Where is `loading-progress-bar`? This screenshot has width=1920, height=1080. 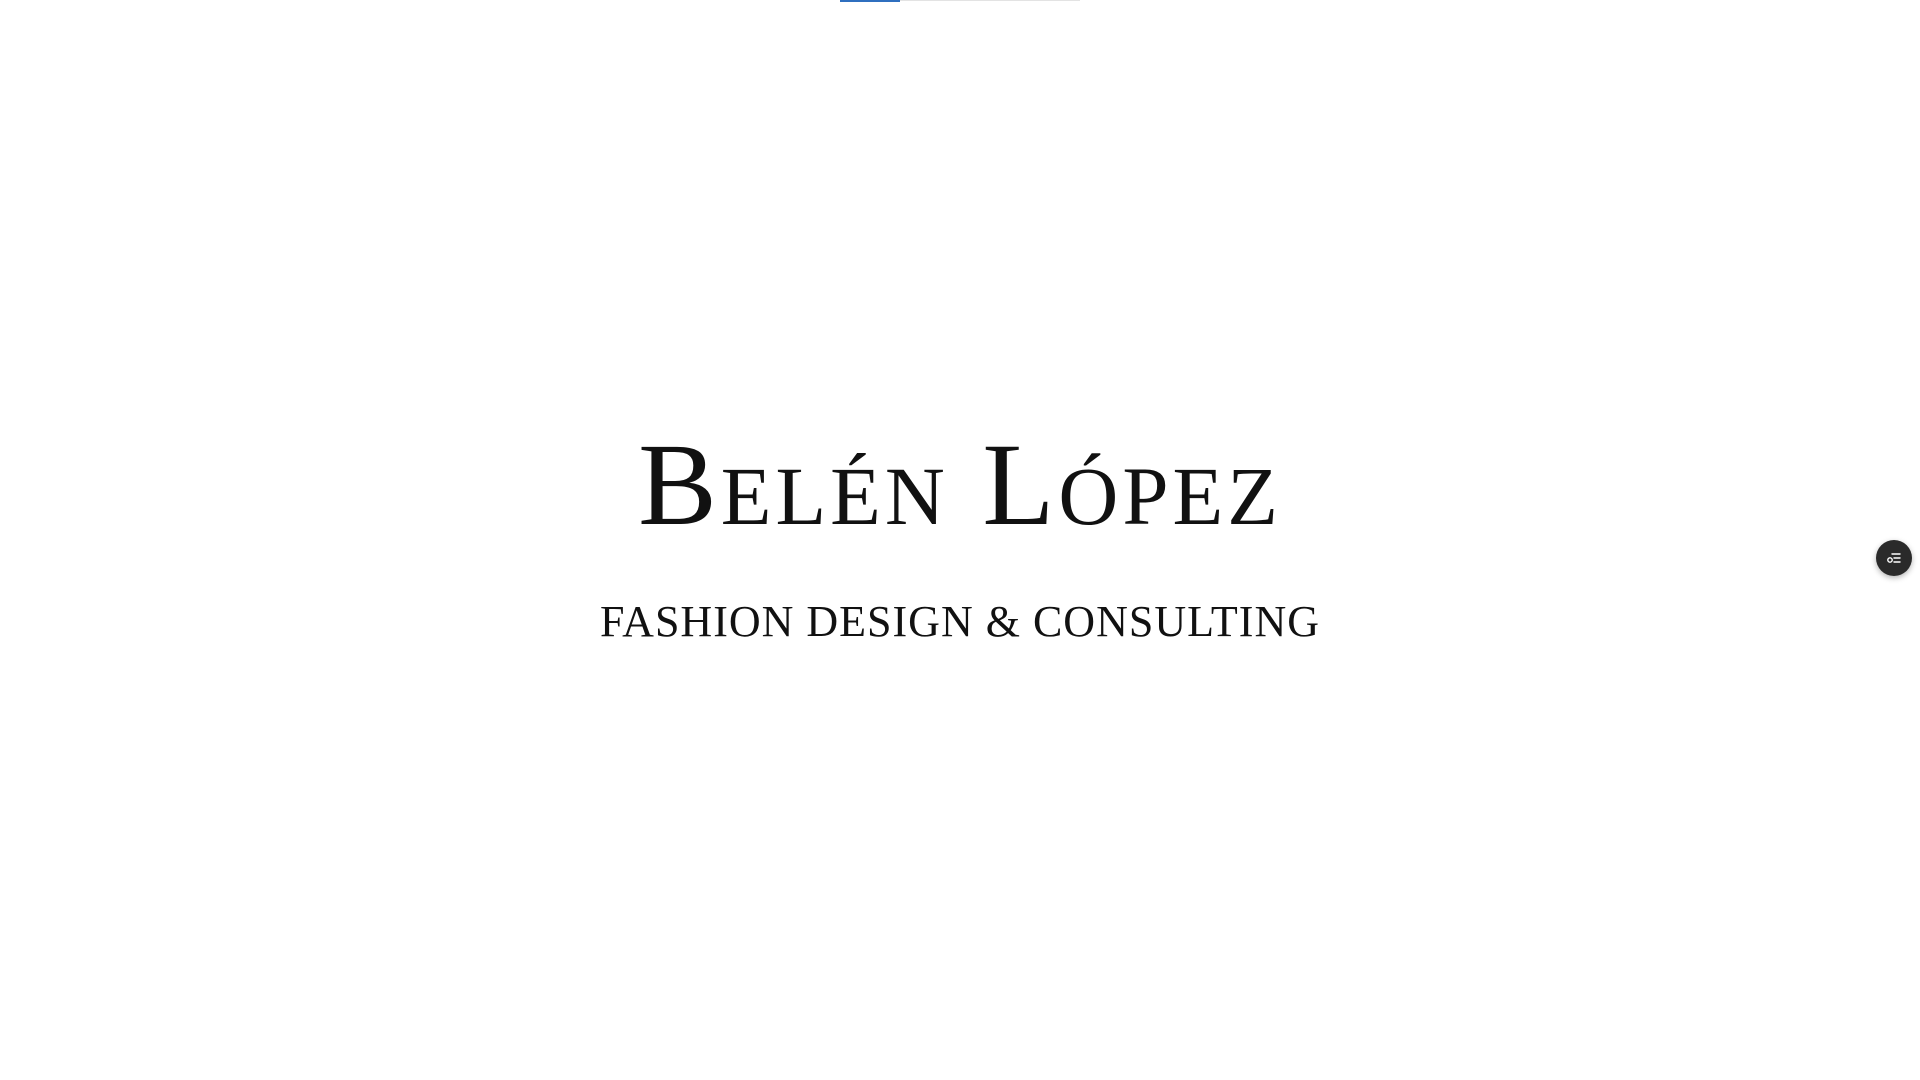
loading-progress-bar is located at coordinates (960, 1).